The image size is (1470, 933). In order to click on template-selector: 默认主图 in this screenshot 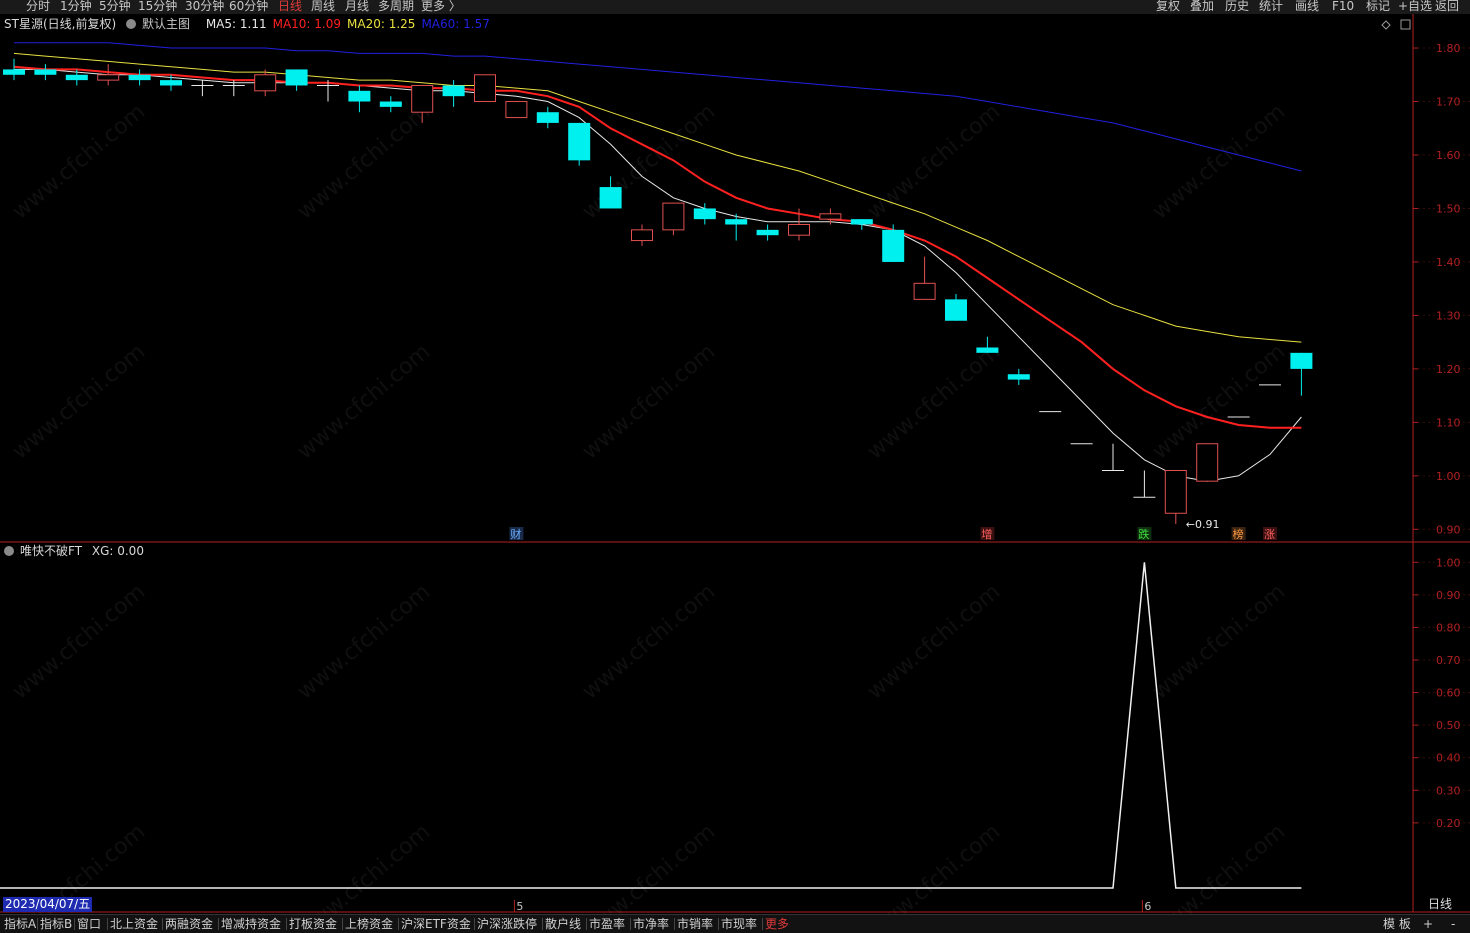, I will do `click(160, 24)`.